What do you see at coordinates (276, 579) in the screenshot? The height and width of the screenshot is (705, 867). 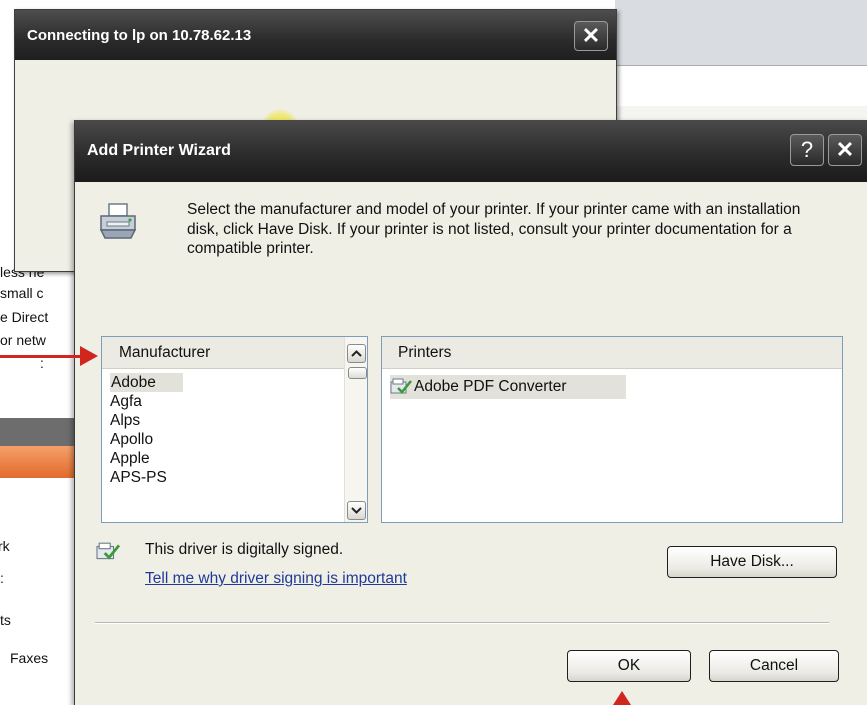 I see `driver-signing-link: Tell me why driver signing is important` at bounding box center [276, 579].